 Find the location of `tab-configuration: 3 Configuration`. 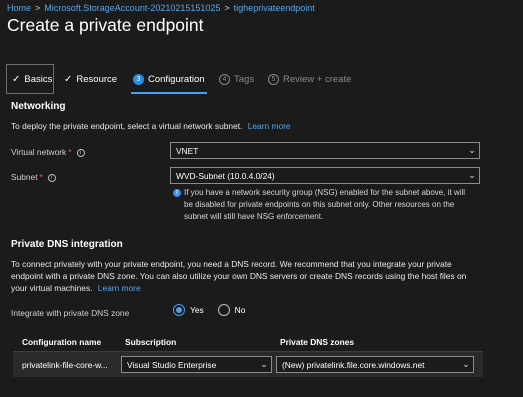

tab-configuration: 3 Configuration is located at coordinates (169, 79).